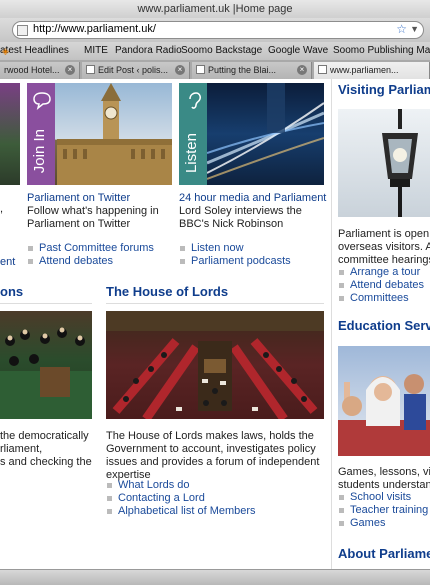  Describe the element at coordinates (218, 30) in the screenshot. I see `address-bar: http://www.parliament.uk/ ☆ ▼` at that location.